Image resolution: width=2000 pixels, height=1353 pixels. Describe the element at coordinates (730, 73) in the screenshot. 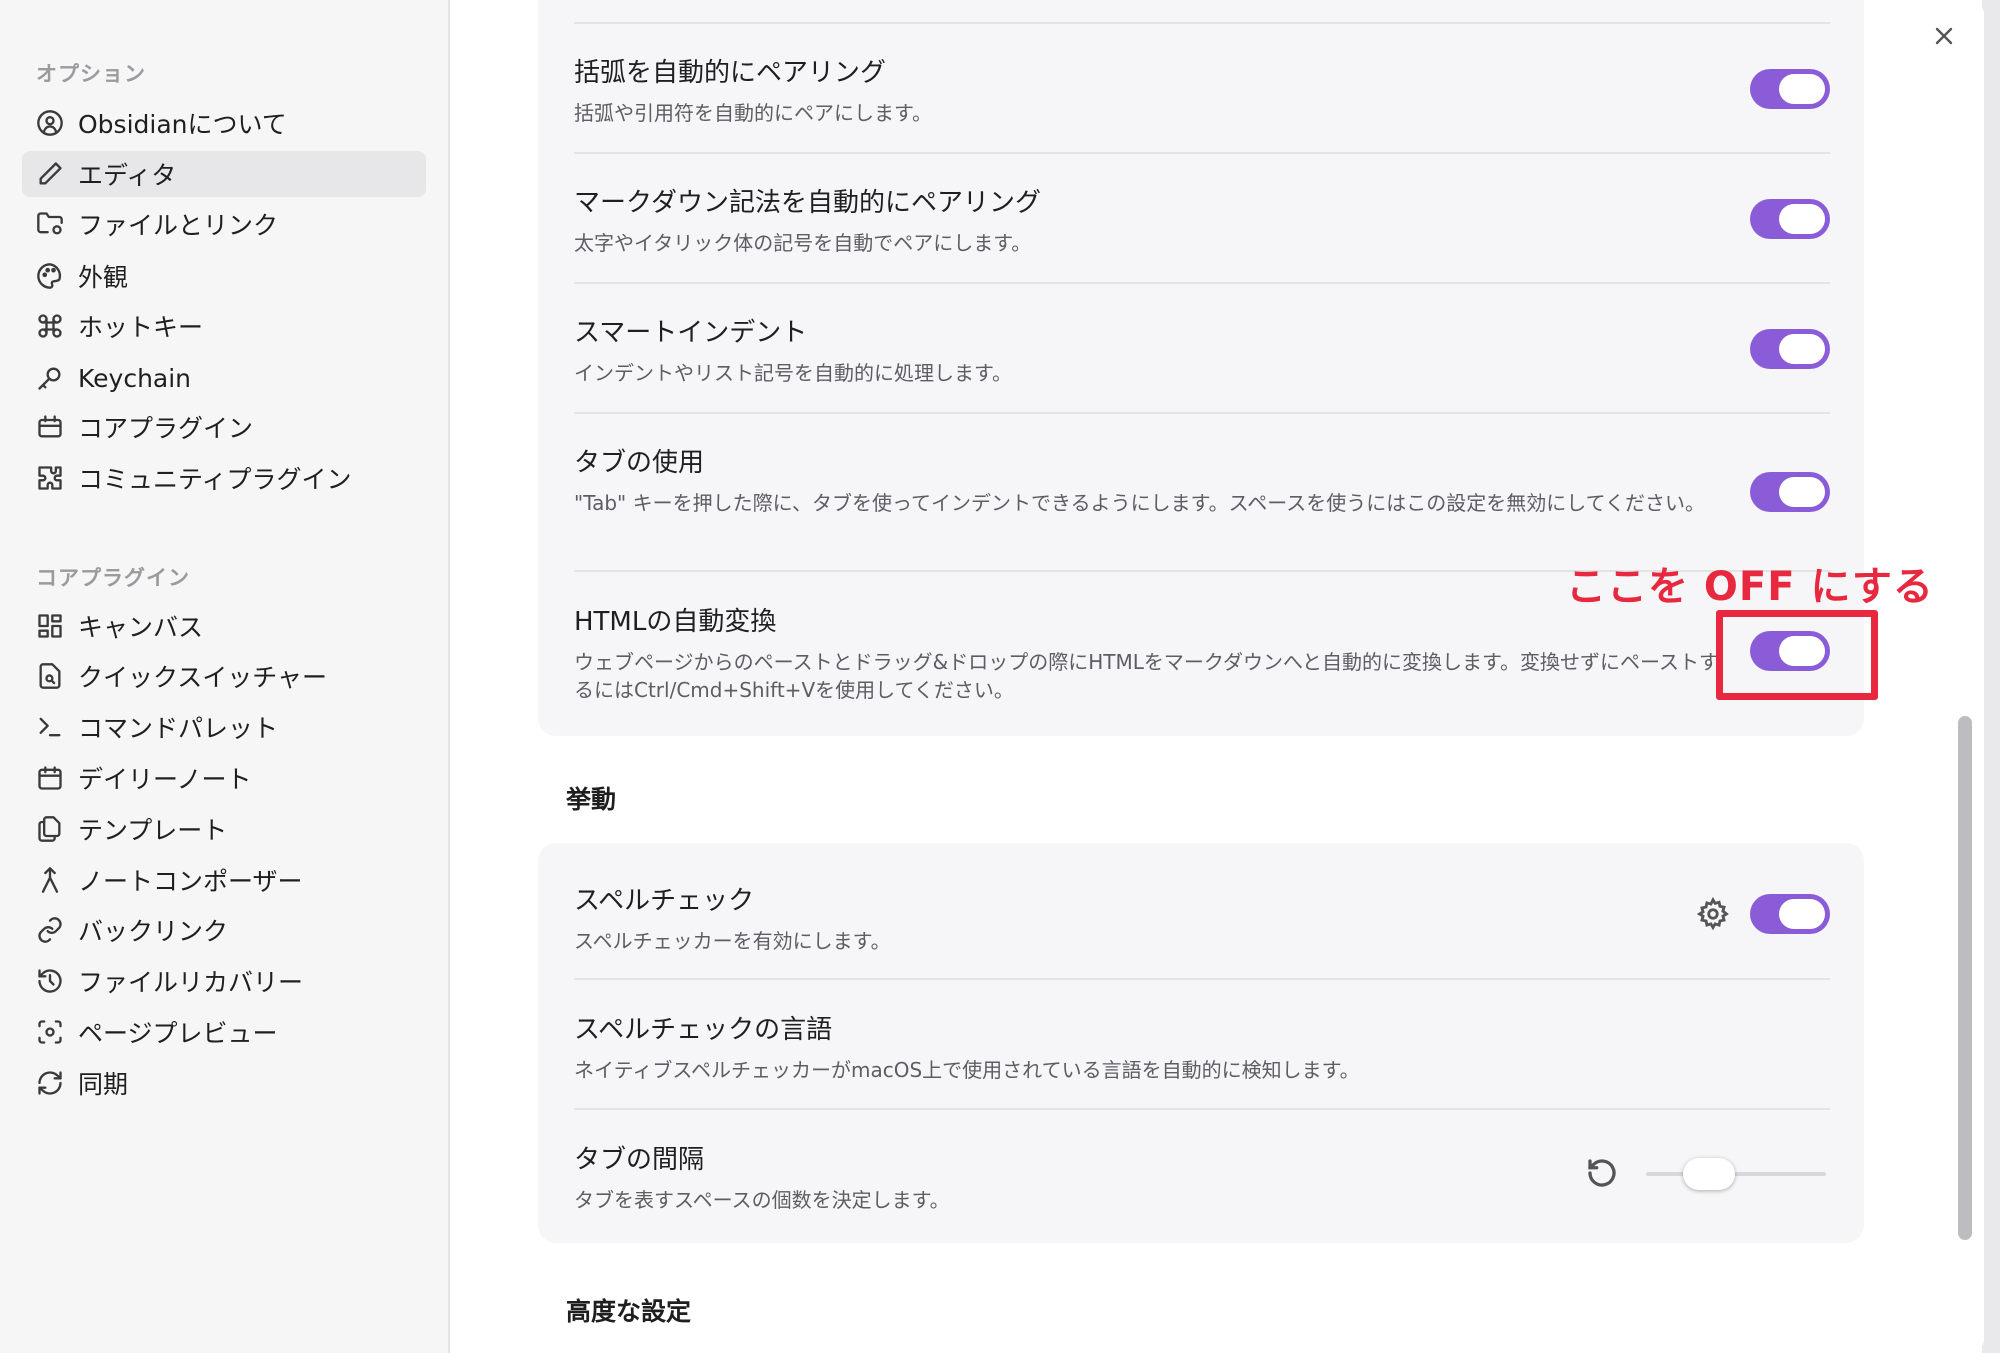

I see `setting-title: 括弧を自動的にペアリング` at that location.